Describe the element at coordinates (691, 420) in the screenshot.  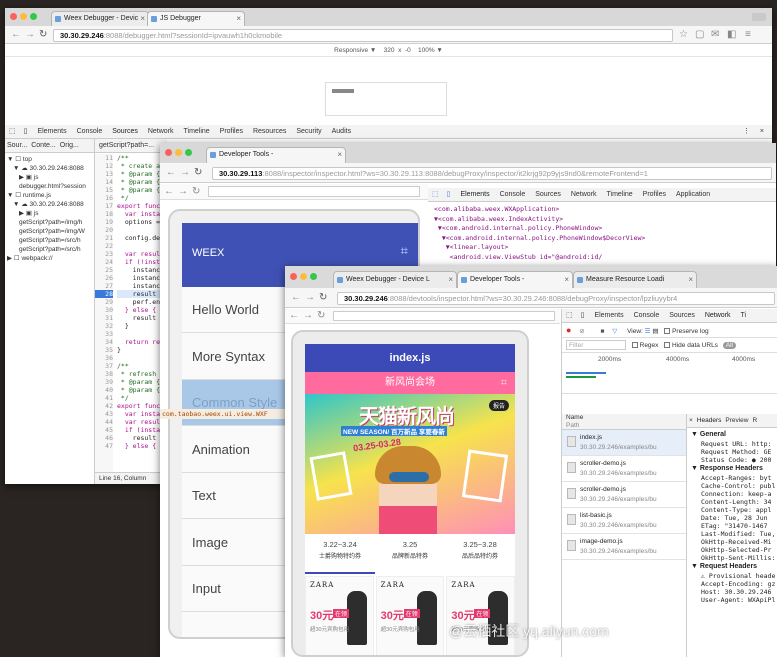
I see `close-detail-icon: ×` at that location.